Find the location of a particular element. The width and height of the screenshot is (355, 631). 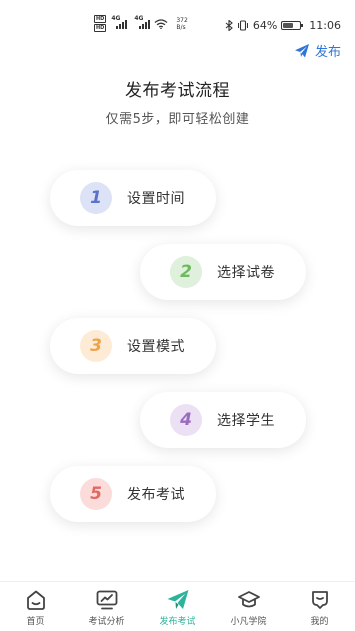

home-icon is located at coordinates (35, 600).